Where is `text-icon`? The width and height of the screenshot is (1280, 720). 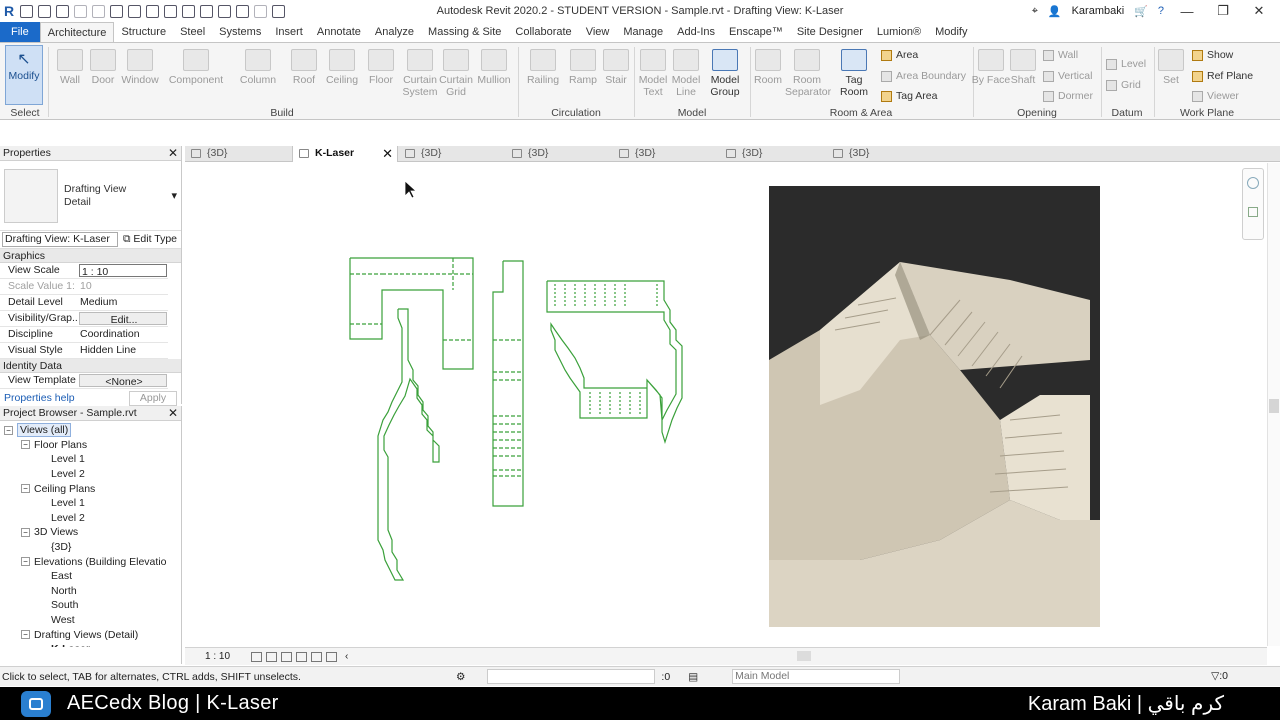 text-icon is located at coordinates (188, 11).